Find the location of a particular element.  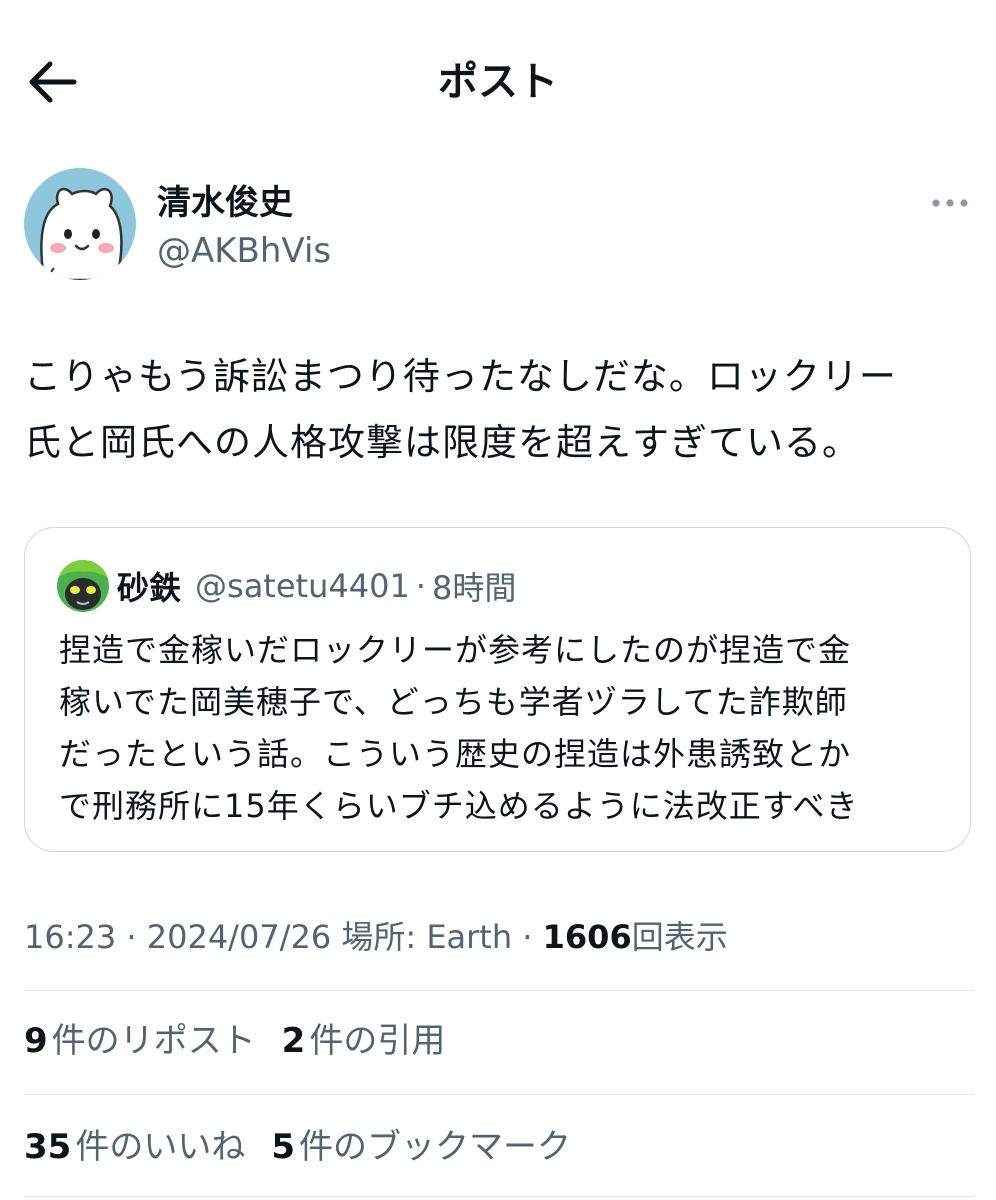

post-location: Earth is located at coordinates (469, 937).